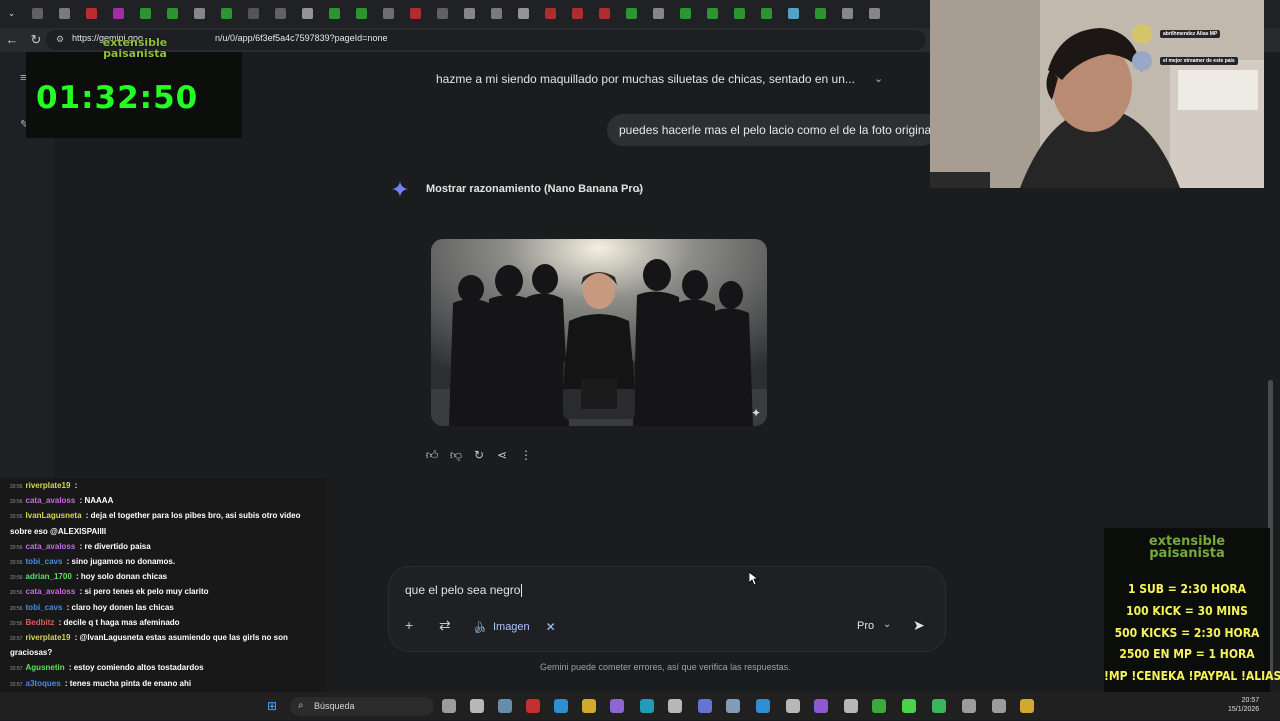 The width and height of the screenshot is (1280, 721). Describe the element at coordinates (909, 706) in the screenshot. I see `kick-app-icon` at that location.